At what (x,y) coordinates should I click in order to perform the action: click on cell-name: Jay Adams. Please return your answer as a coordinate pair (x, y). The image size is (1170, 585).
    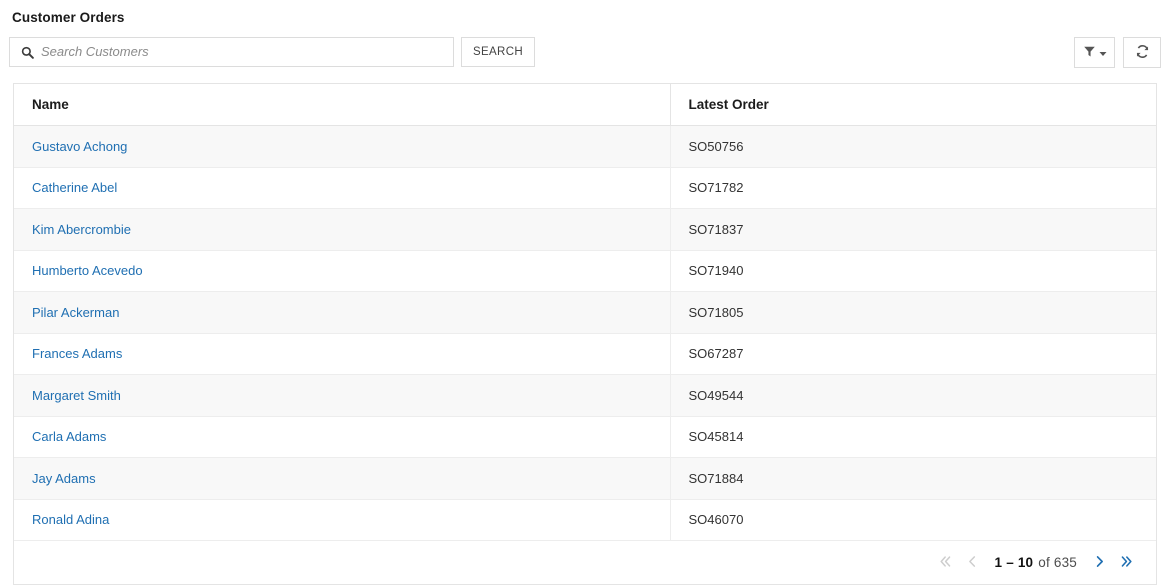
    Looking at the image, I should click on (342, 478).